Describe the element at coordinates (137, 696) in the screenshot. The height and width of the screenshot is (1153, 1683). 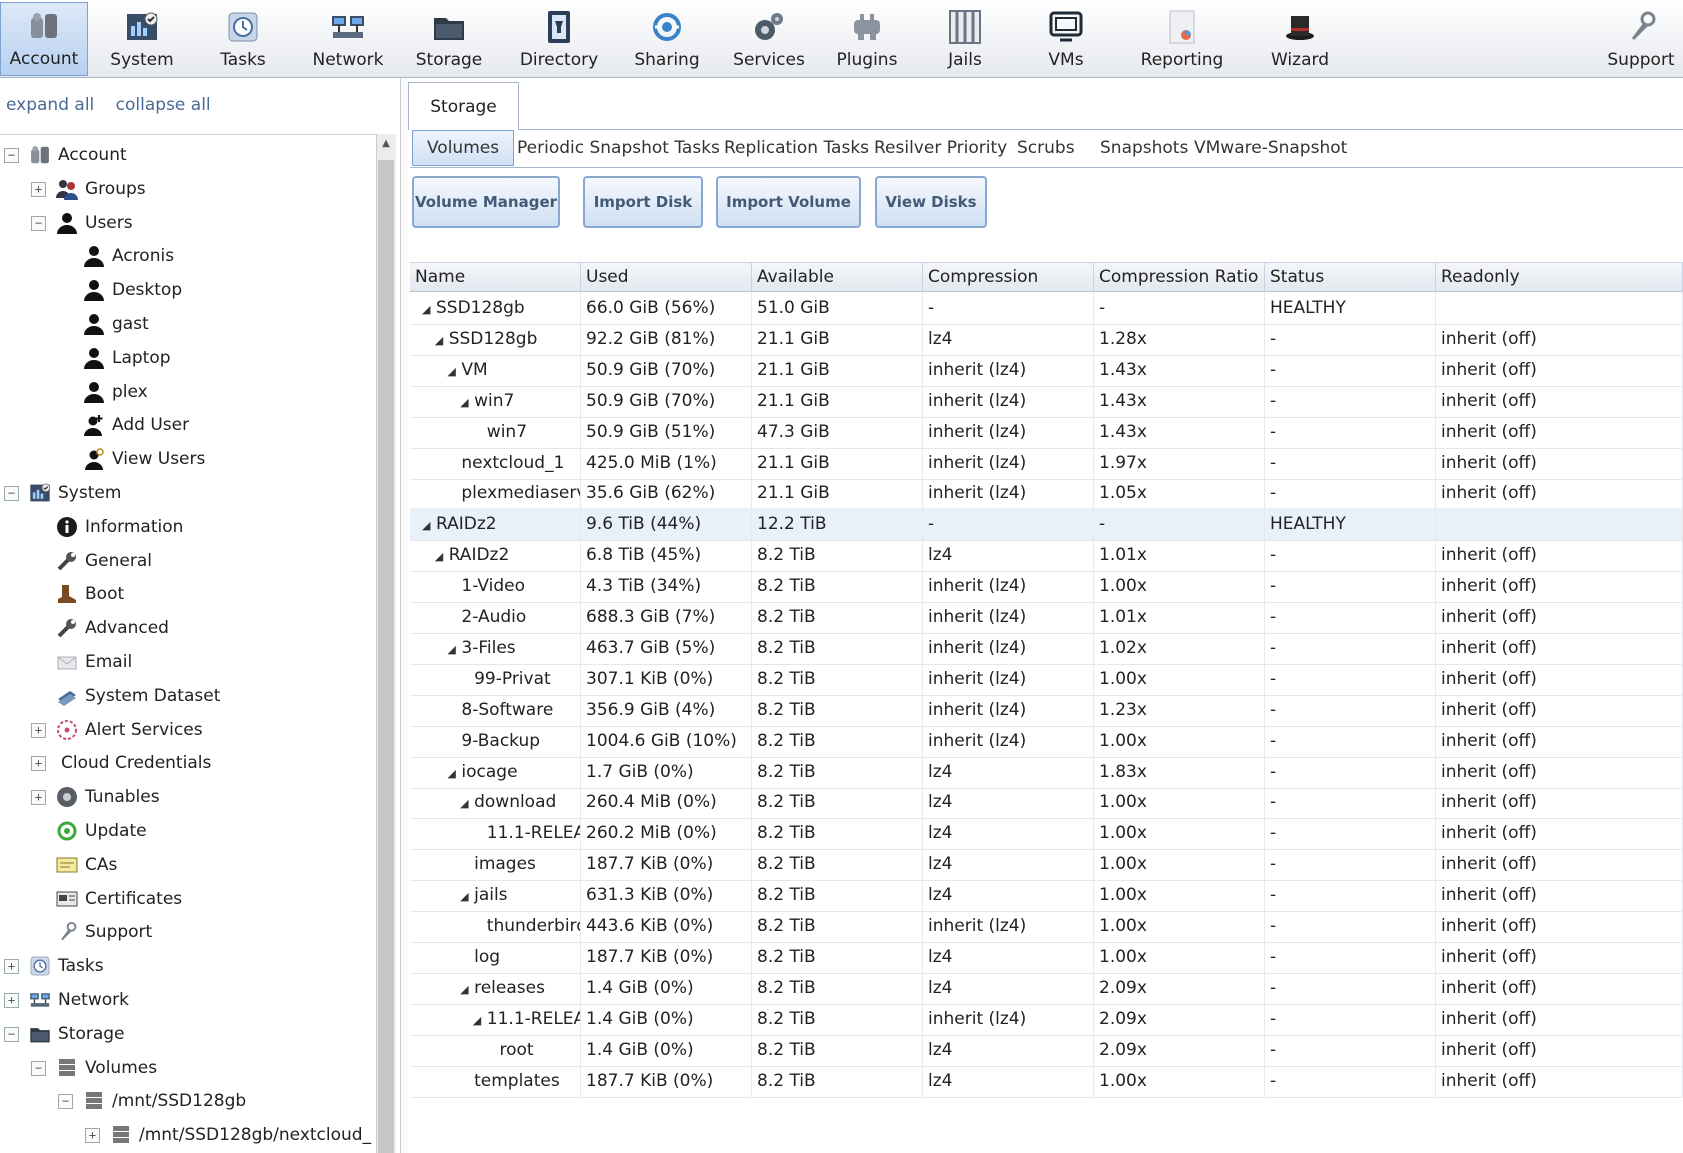
I see `tree-item: System Dataset` at that location.